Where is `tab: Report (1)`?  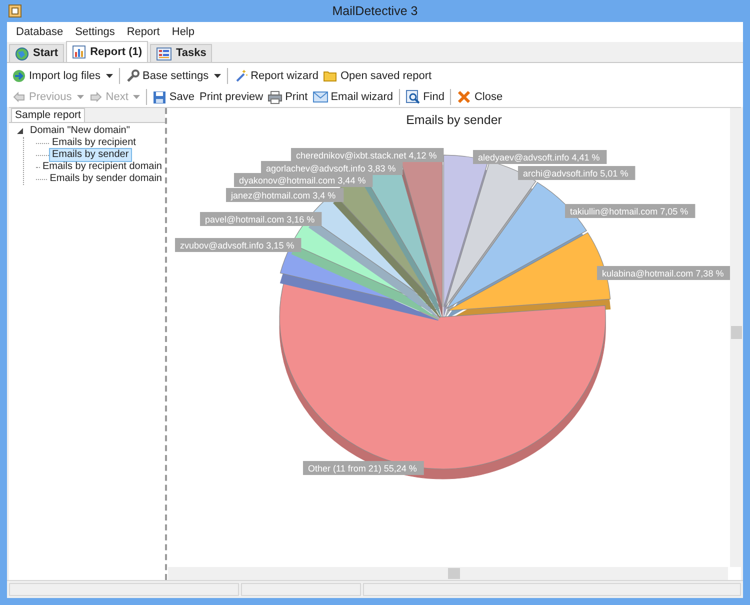
tab: Report (1) is located at coordinates (107, 51).